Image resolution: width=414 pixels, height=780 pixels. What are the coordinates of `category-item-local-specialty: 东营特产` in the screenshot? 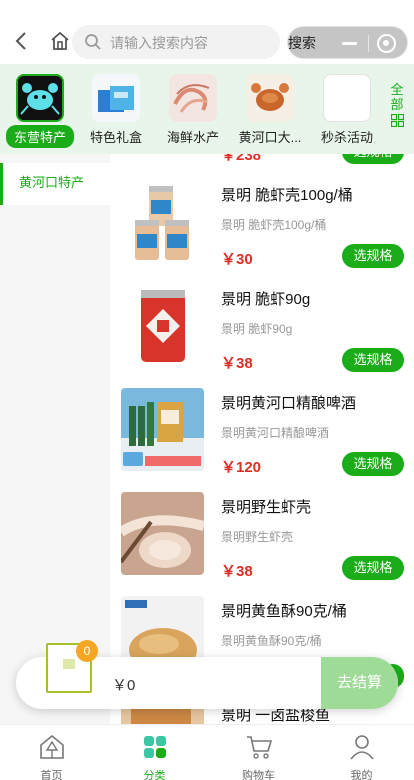 It's located at (40, 111).